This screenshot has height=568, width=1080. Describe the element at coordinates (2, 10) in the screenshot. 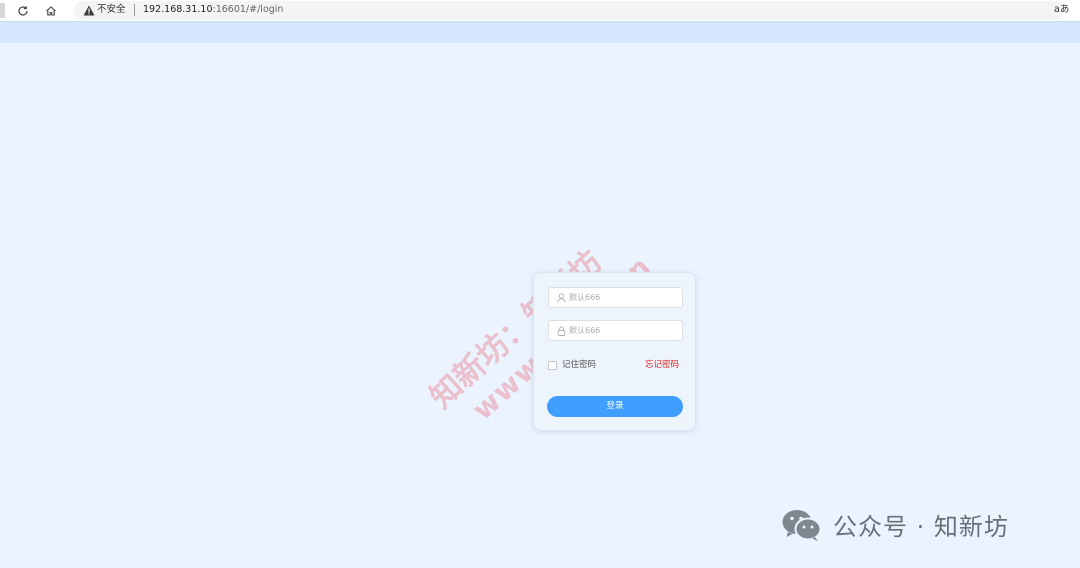

I see `tab-strip-edge` at that location.